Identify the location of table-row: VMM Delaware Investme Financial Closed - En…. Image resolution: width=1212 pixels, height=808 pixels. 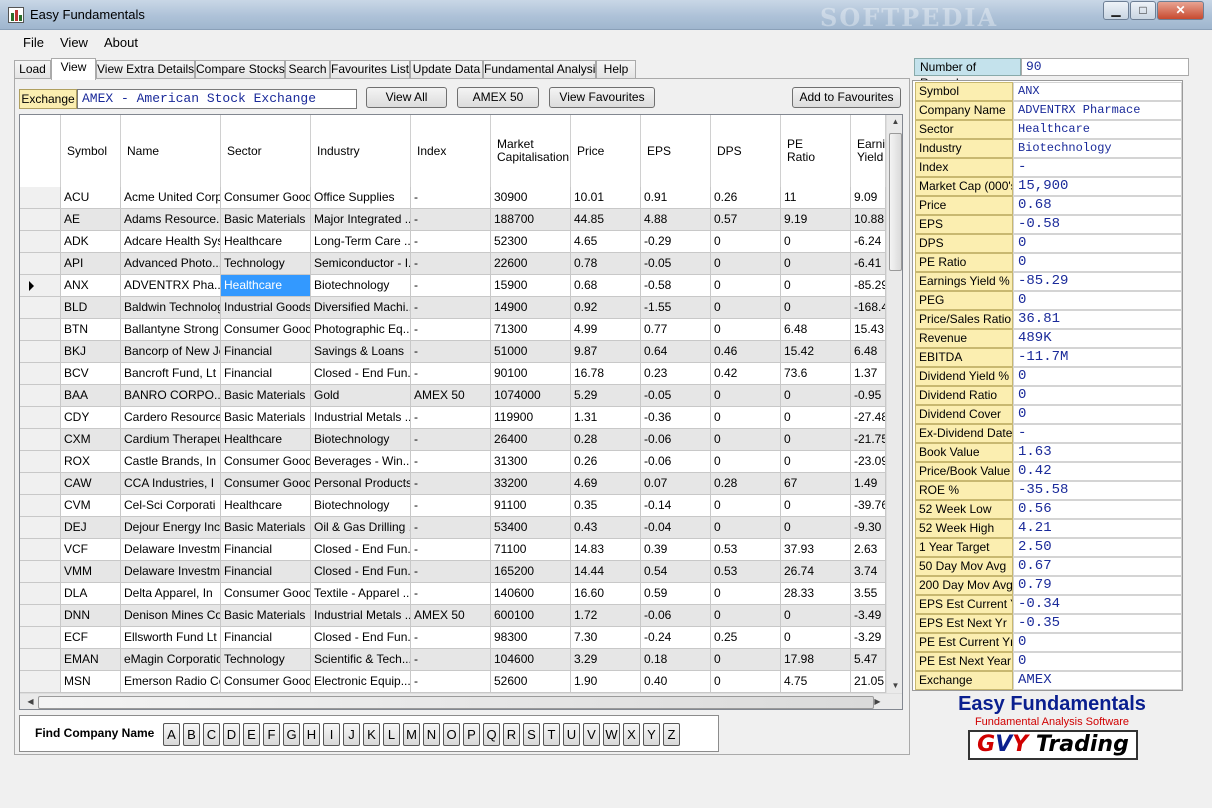
(453, 572).